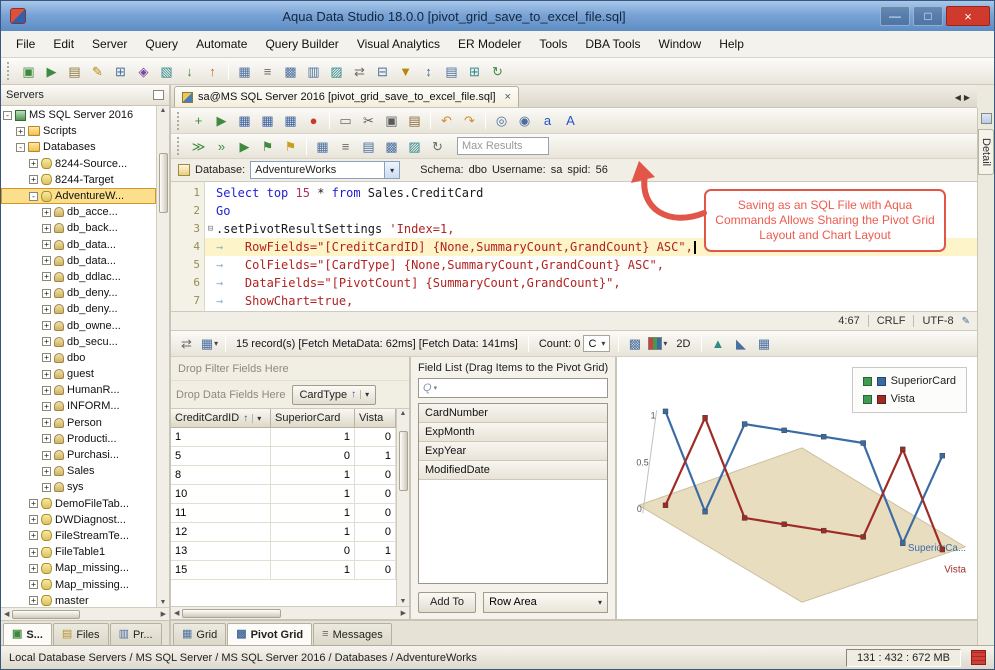 The image size is (995, 670). What do you see at coordinates (597, 343) in the screenshot?
I see `count-dropdown: C ▾` at bounding box center [597, 343].